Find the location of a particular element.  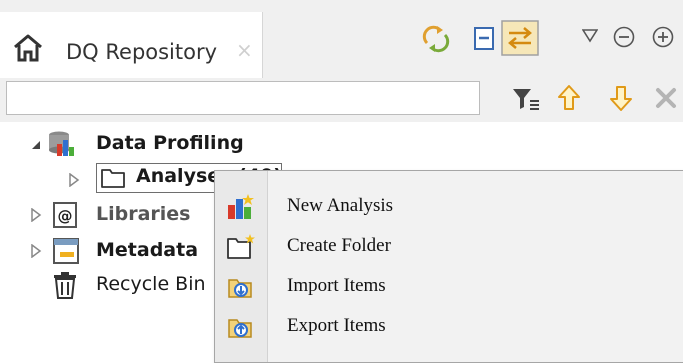

tree-item-recycle-bin: Recycle Bin is located at coordinates (130, 285).